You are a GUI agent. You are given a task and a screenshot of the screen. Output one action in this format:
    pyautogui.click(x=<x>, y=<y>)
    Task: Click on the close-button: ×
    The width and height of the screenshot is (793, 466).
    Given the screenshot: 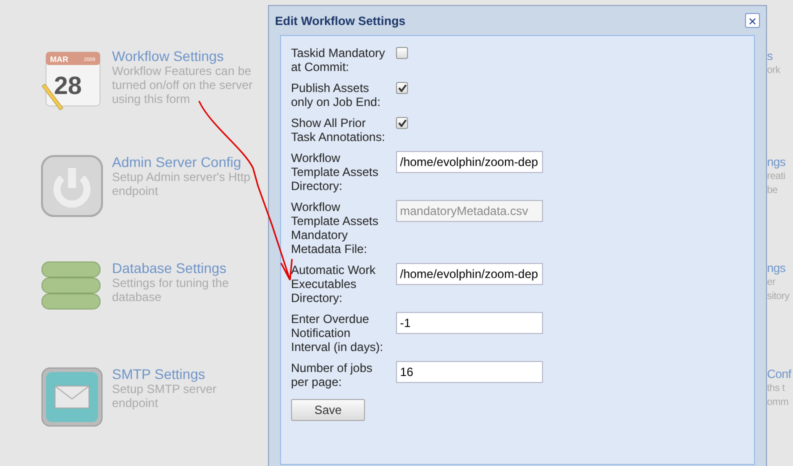 What is the action you would take?
    pyautogui.click(x=752, y=20)
    